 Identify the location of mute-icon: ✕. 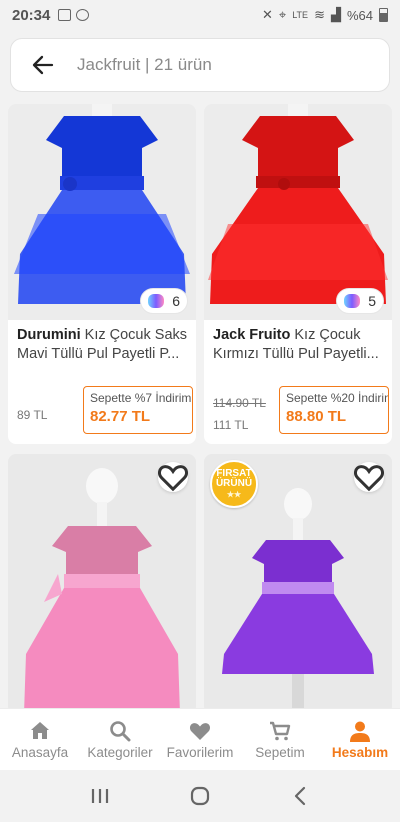
(267, 14).